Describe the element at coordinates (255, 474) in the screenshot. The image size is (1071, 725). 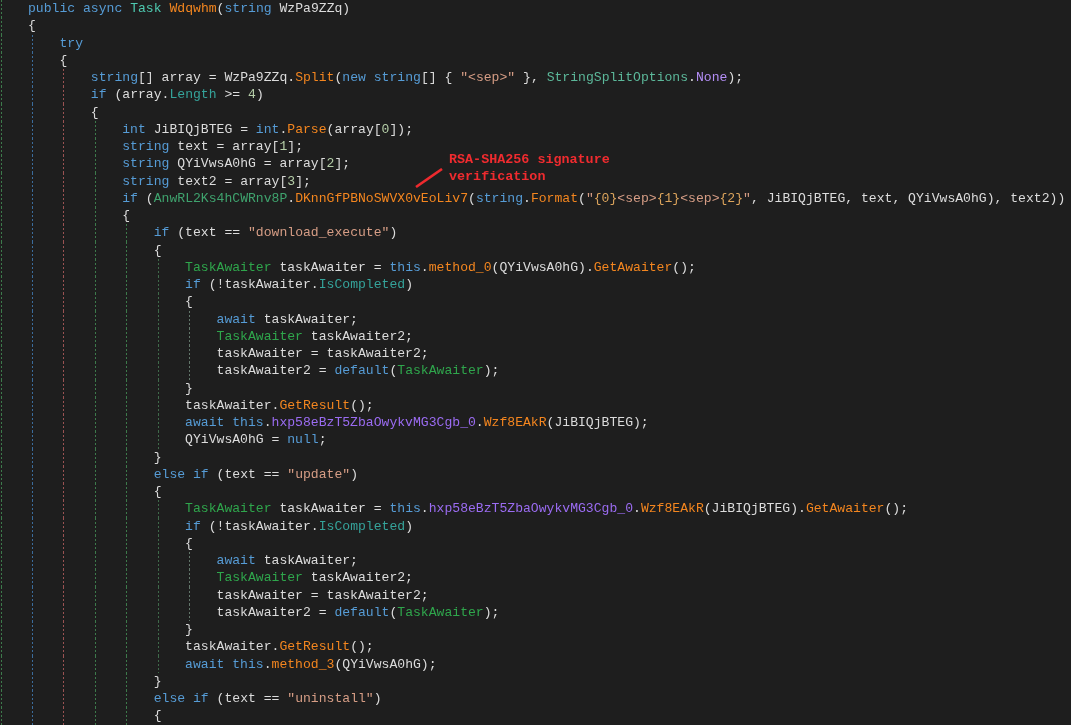
I see `code-line: else if (text == "update")` at that location.